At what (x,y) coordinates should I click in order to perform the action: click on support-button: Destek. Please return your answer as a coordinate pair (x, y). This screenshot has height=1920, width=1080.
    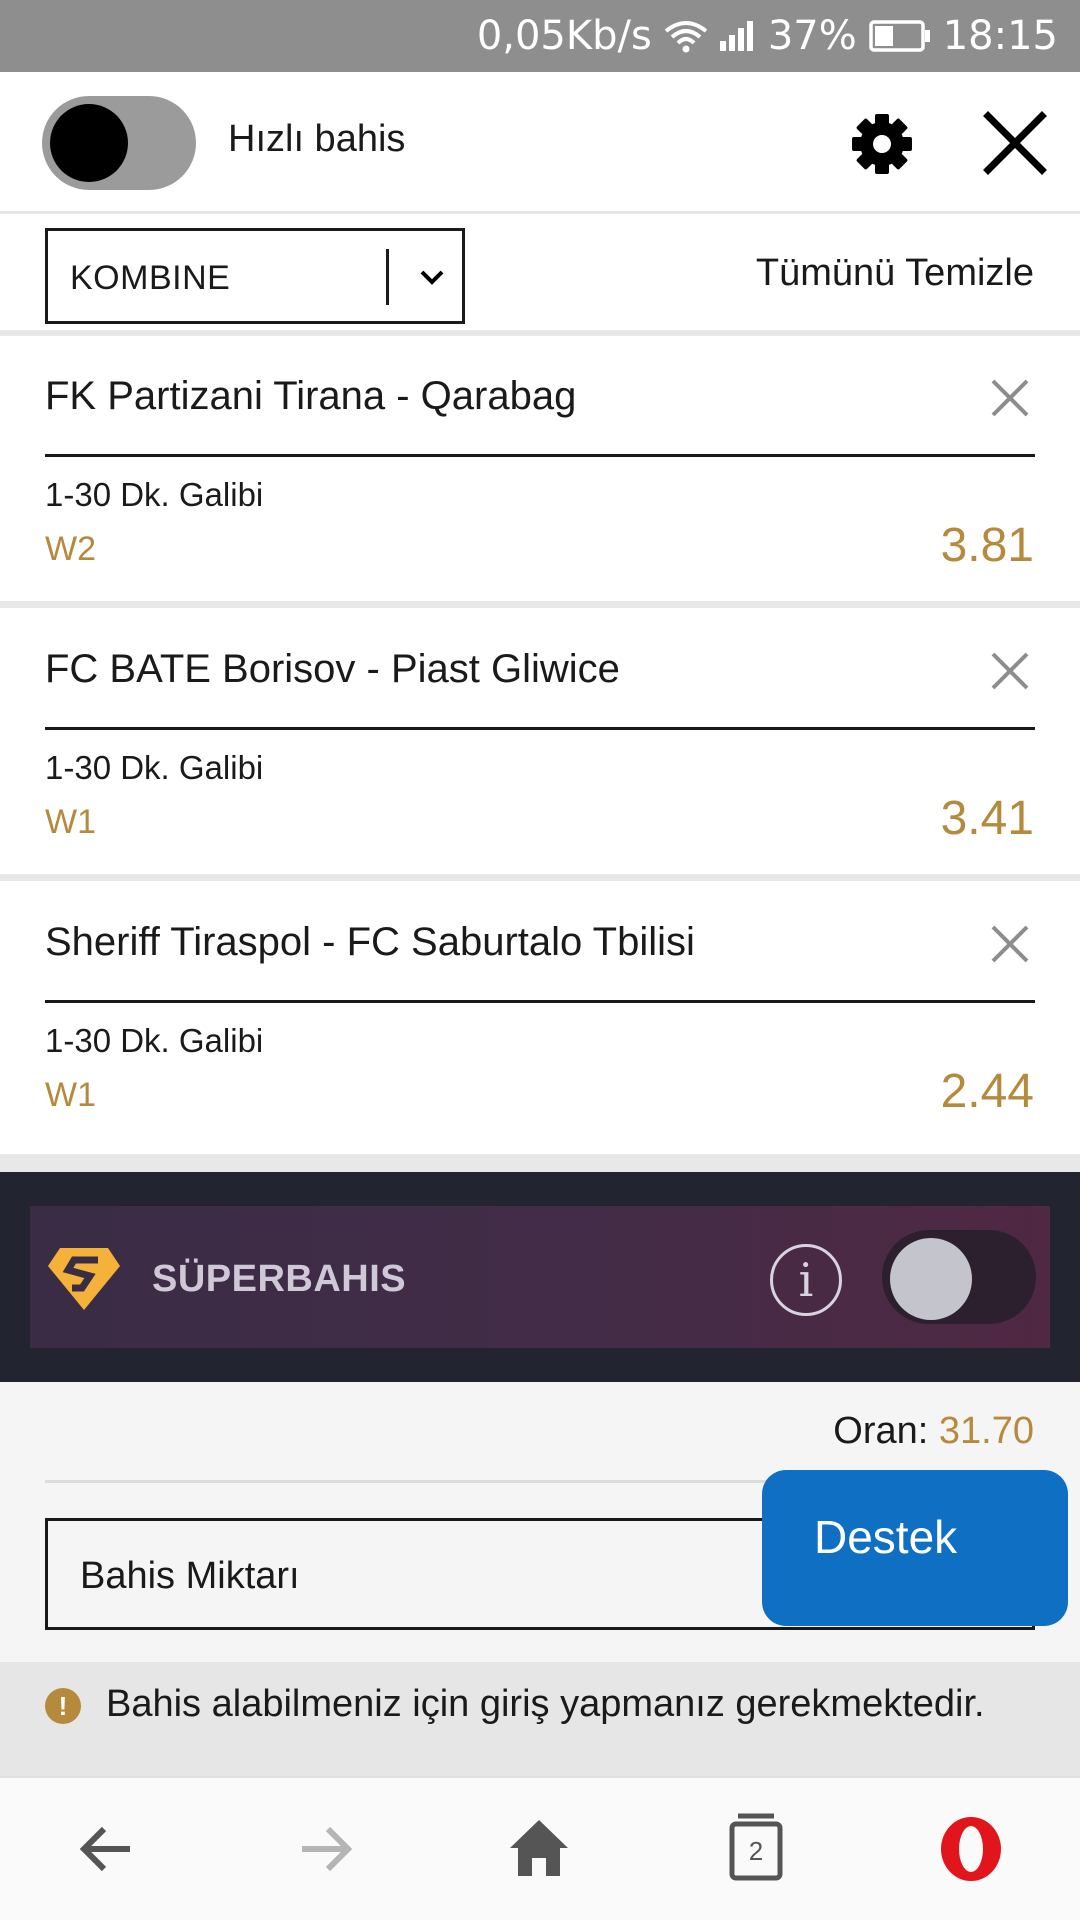
    Looking at the image, I should click on (915, 1548).